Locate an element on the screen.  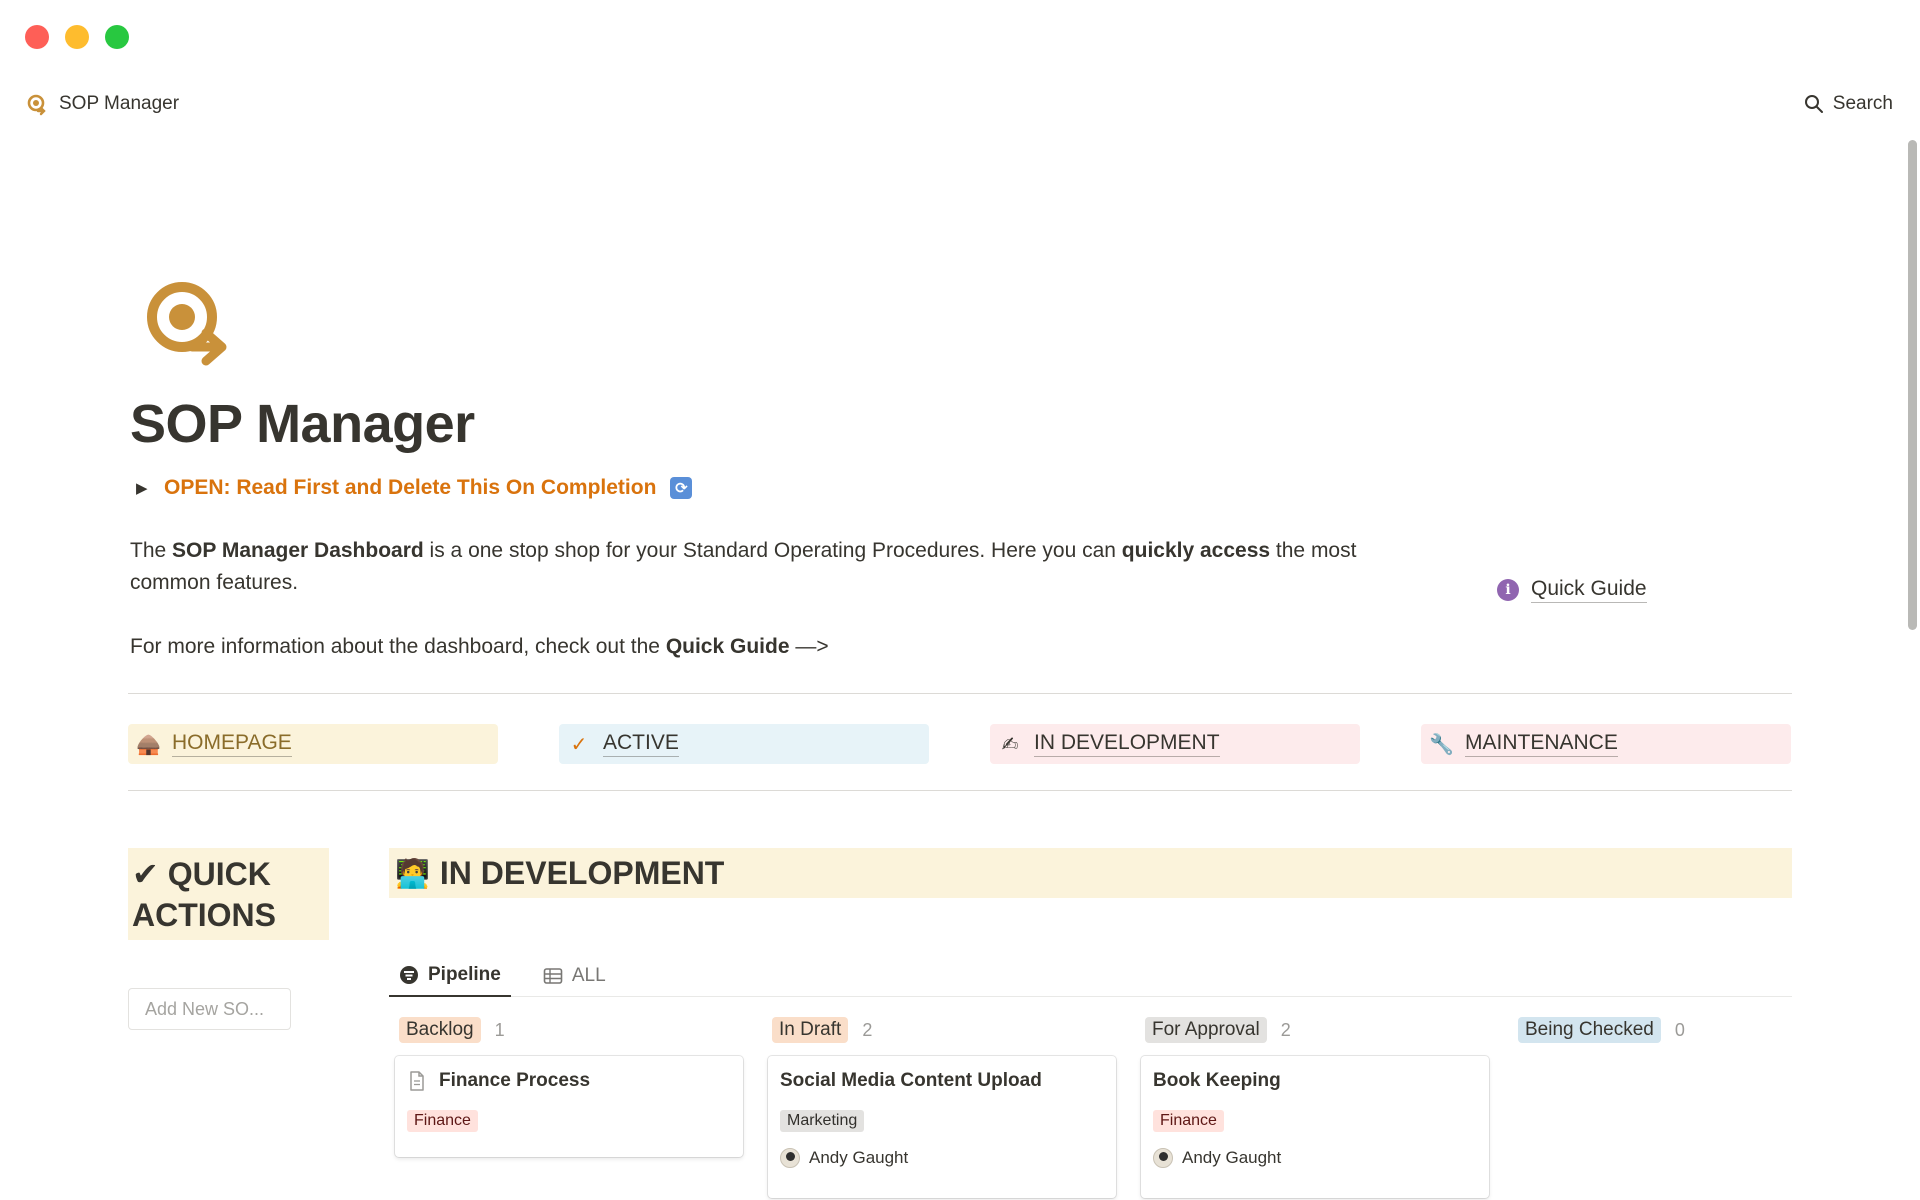
quick-actions-word1: QUICK is located at coordinates (219, 874).